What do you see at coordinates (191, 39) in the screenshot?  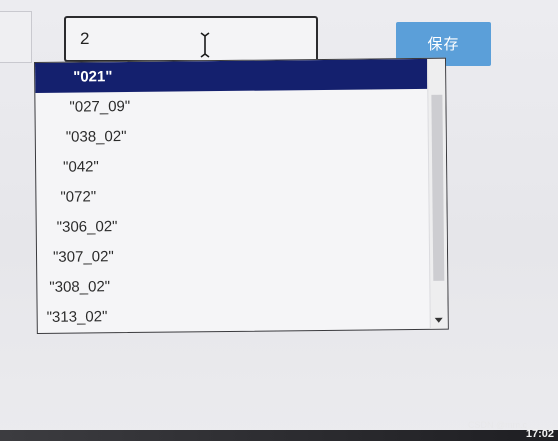 I see `search-input: 2` at bounding box center [191, 39].